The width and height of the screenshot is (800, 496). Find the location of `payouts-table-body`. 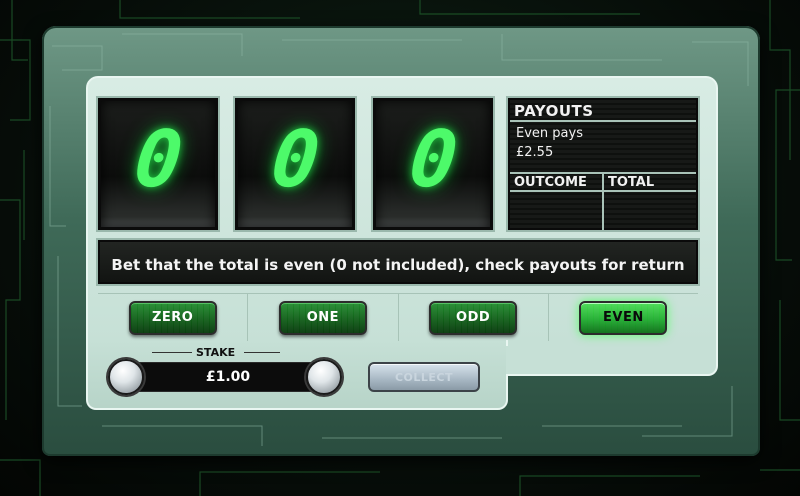

payouts-table-body is located at coordinates (603, 211).